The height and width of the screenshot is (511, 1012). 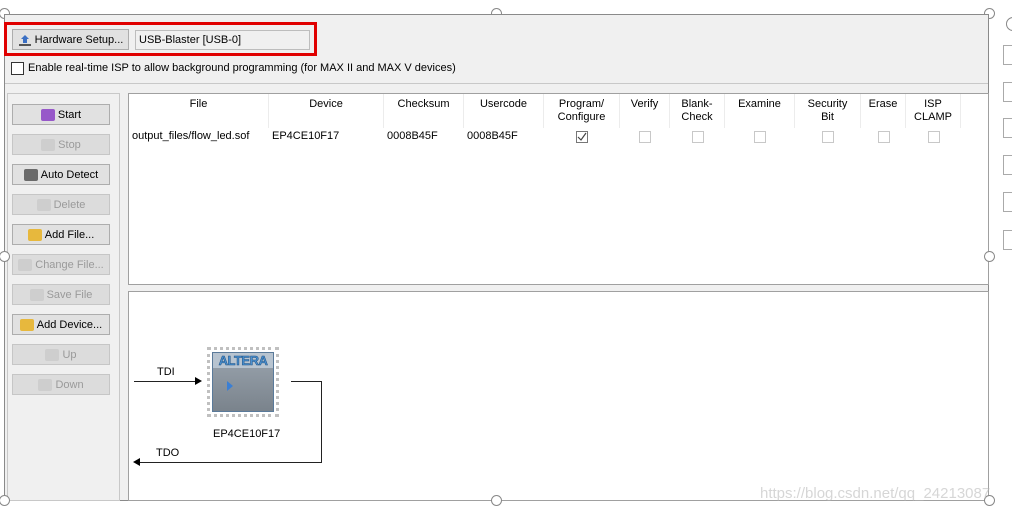 I want to click on column-header: Erase, so click(x=883, y=111).